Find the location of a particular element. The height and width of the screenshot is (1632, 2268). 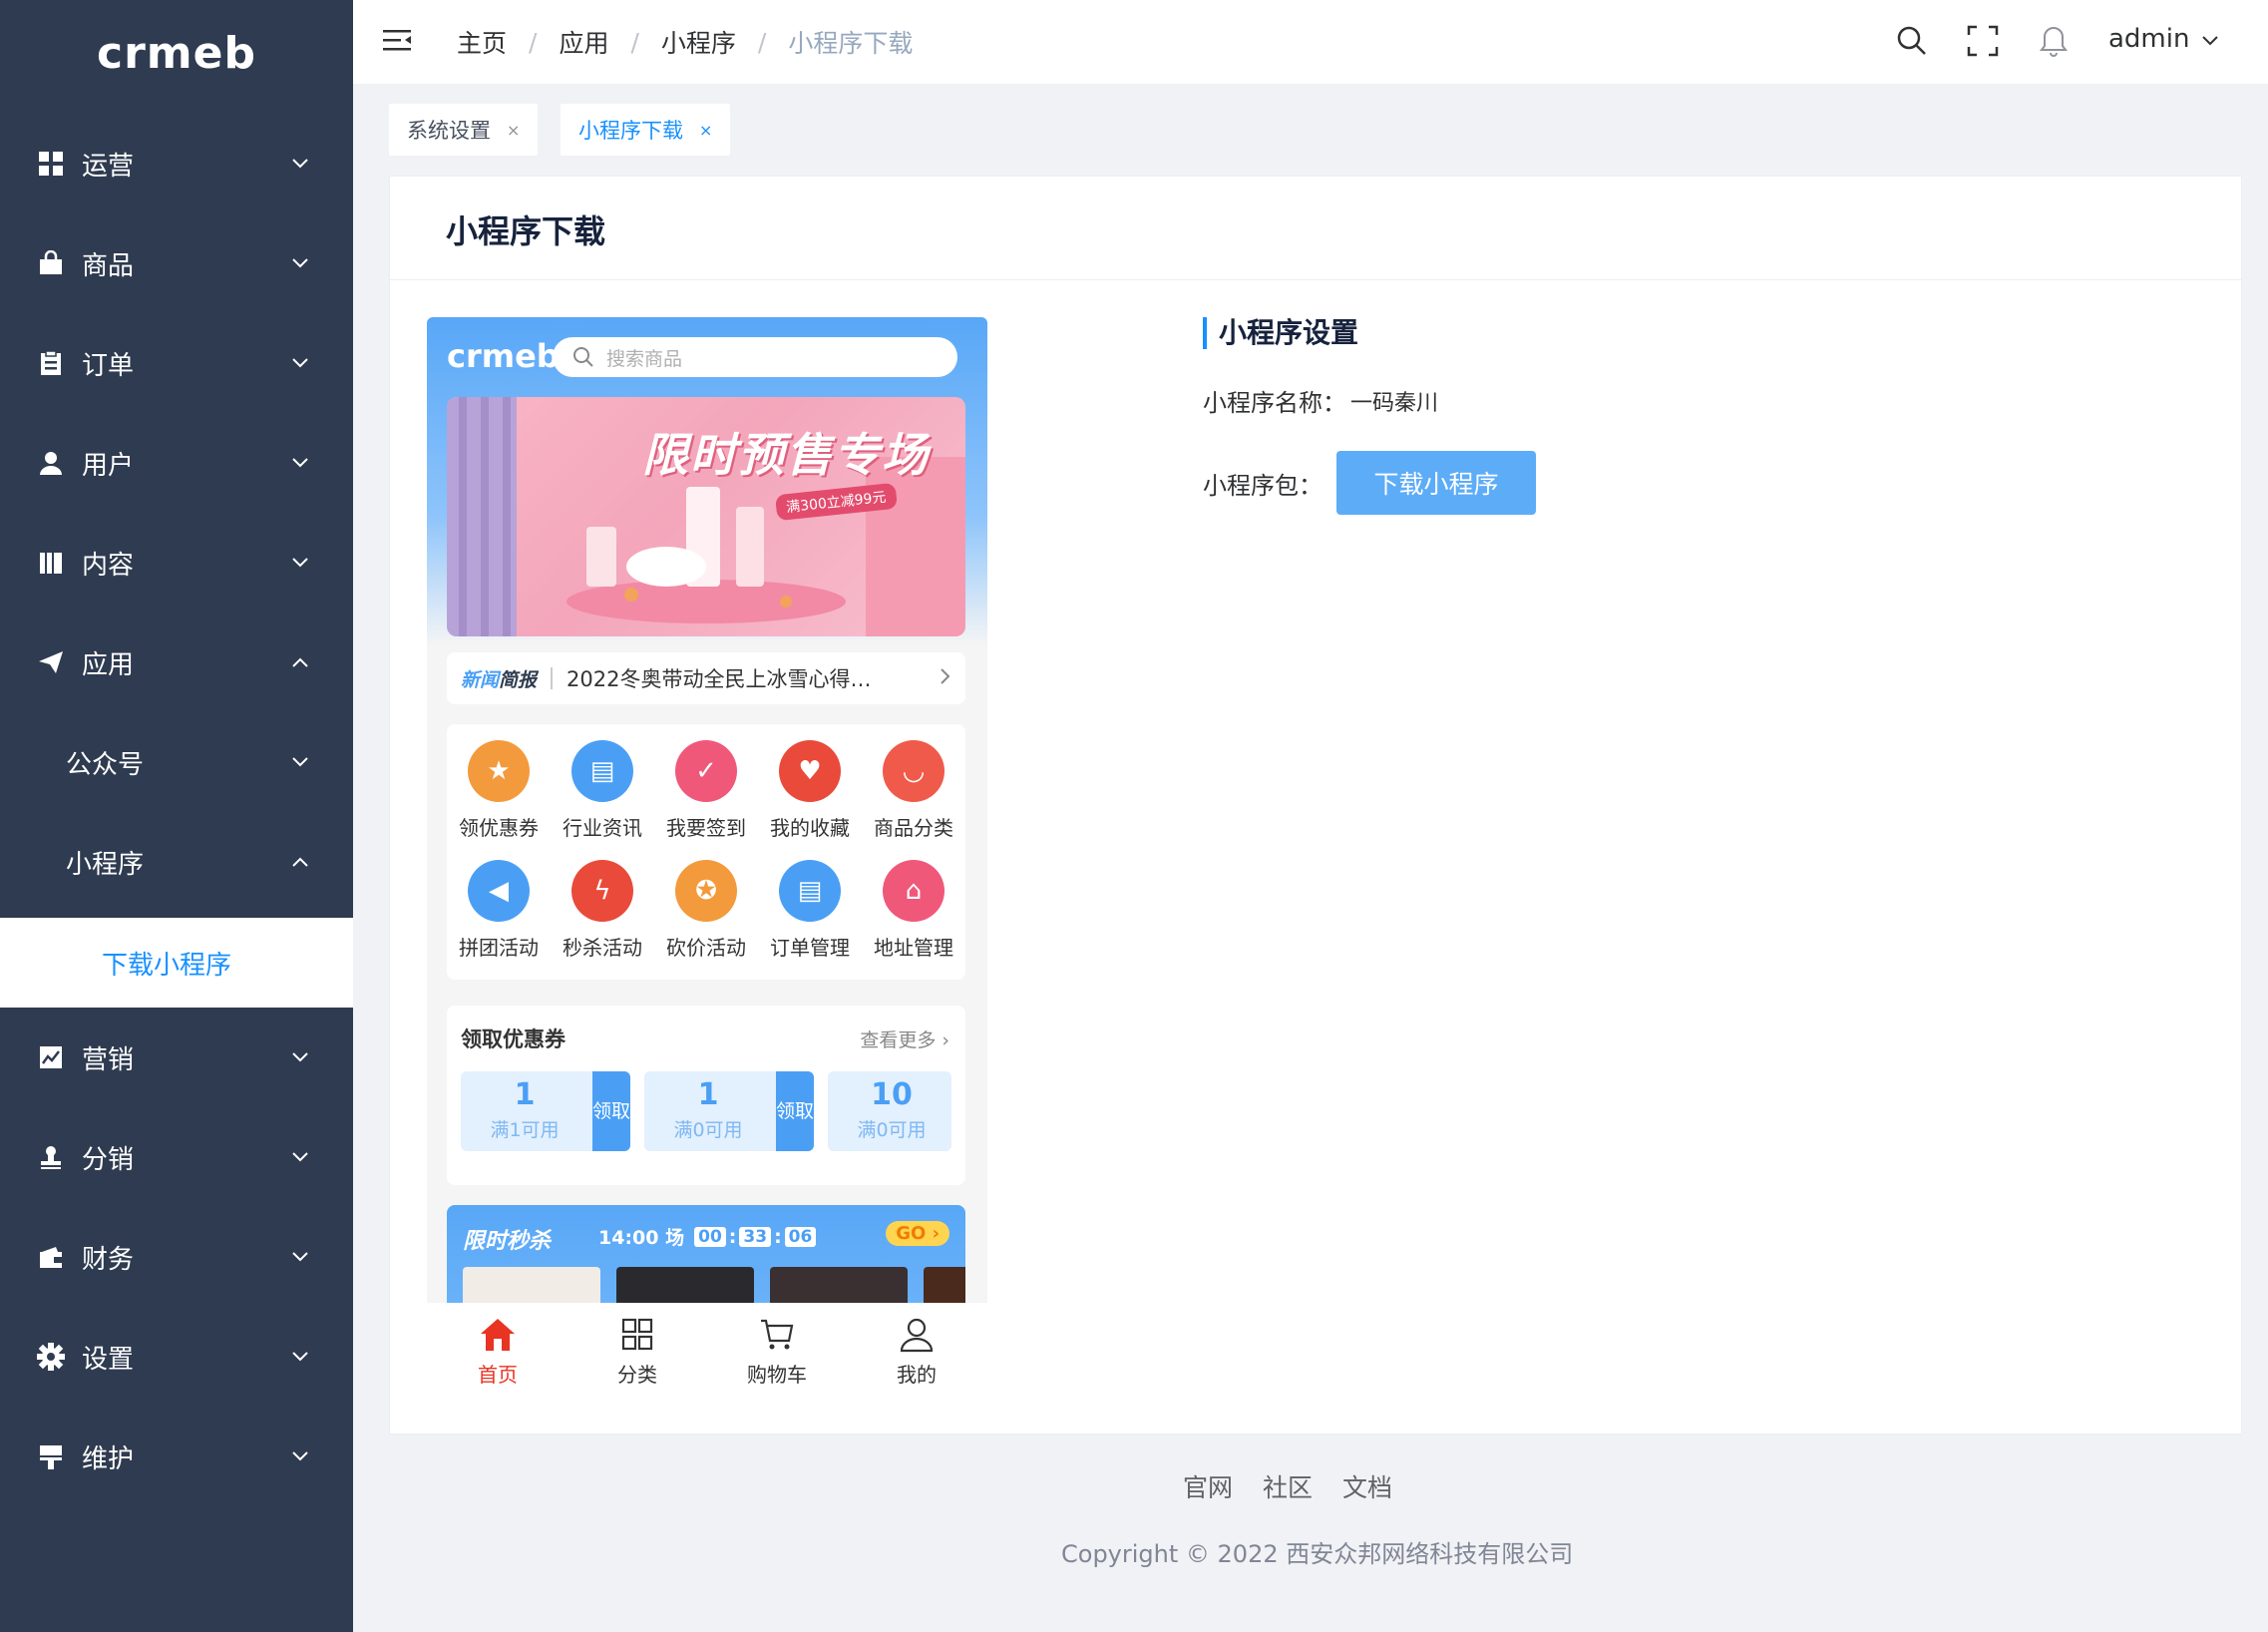

sidebar-item-orders: 订单 is located at coordinates (176, 363).